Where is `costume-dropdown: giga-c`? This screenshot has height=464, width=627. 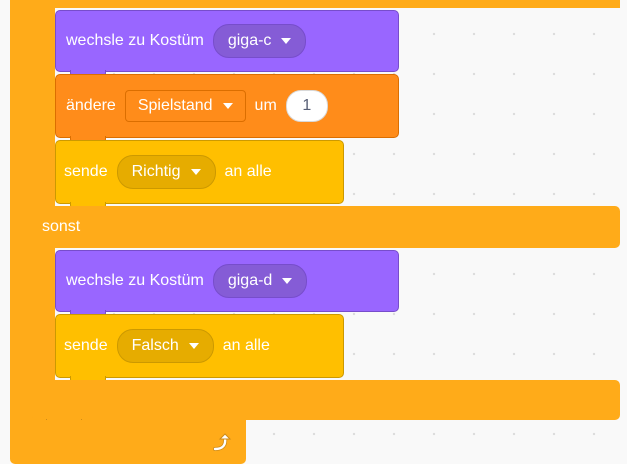 costume-dropdown: giga-c is located at coordinates (259, 41).